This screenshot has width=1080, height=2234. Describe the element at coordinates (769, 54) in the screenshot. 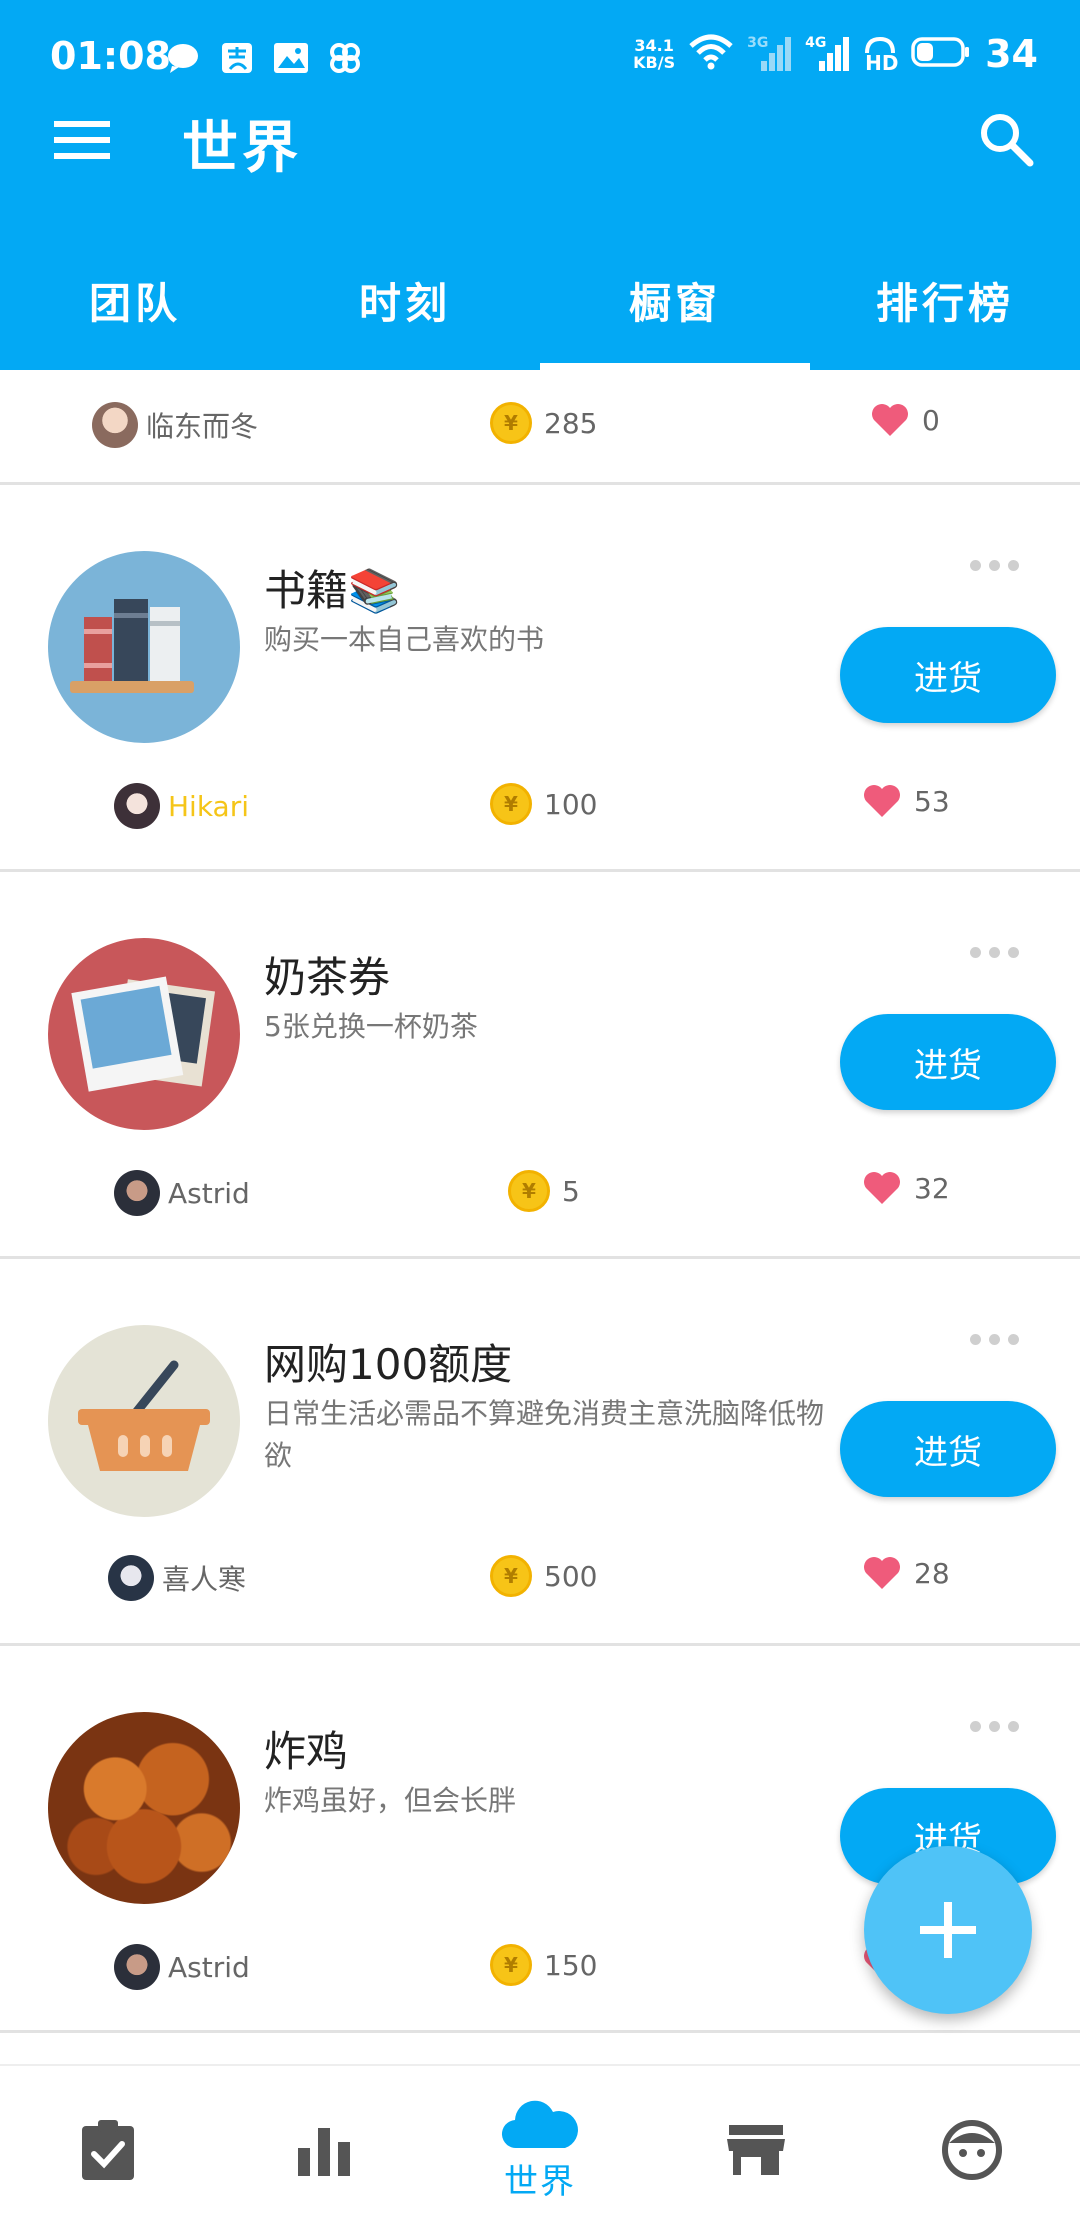

I see `signal-3g-icon: 3G` at that location.